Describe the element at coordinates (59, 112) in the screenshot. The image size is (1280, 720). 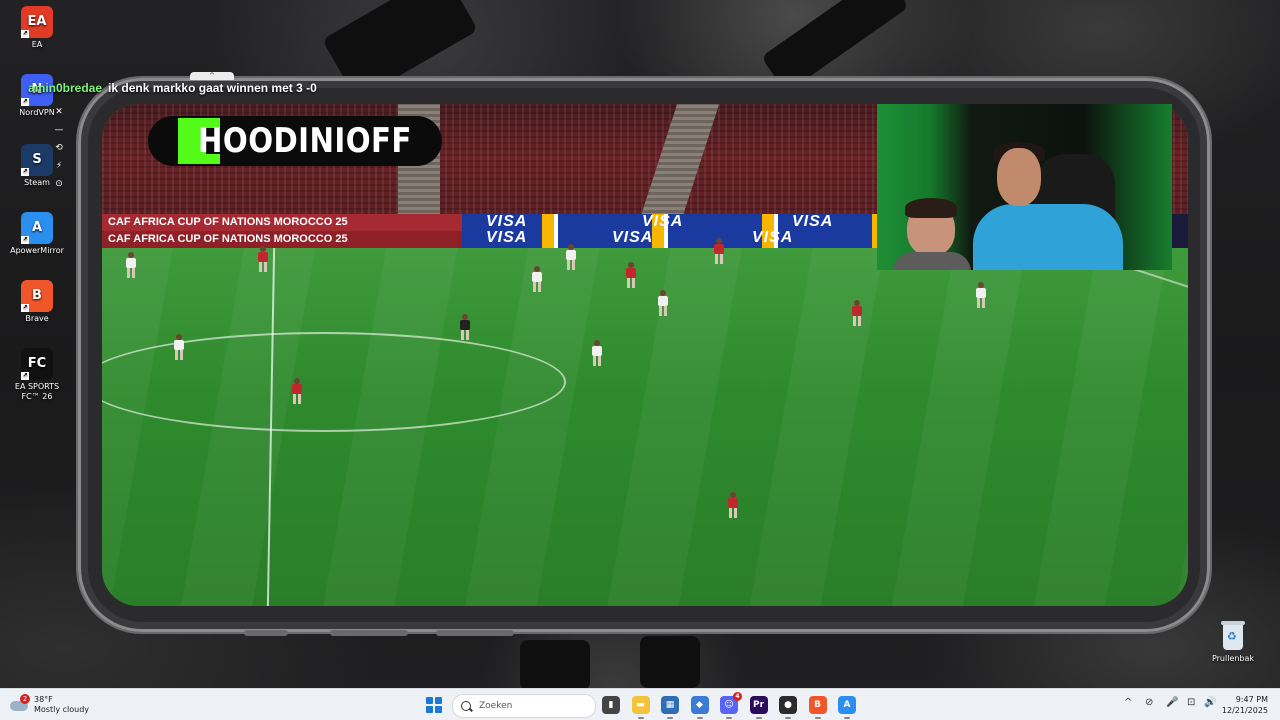
I see `close-icon: ✕` at that location.